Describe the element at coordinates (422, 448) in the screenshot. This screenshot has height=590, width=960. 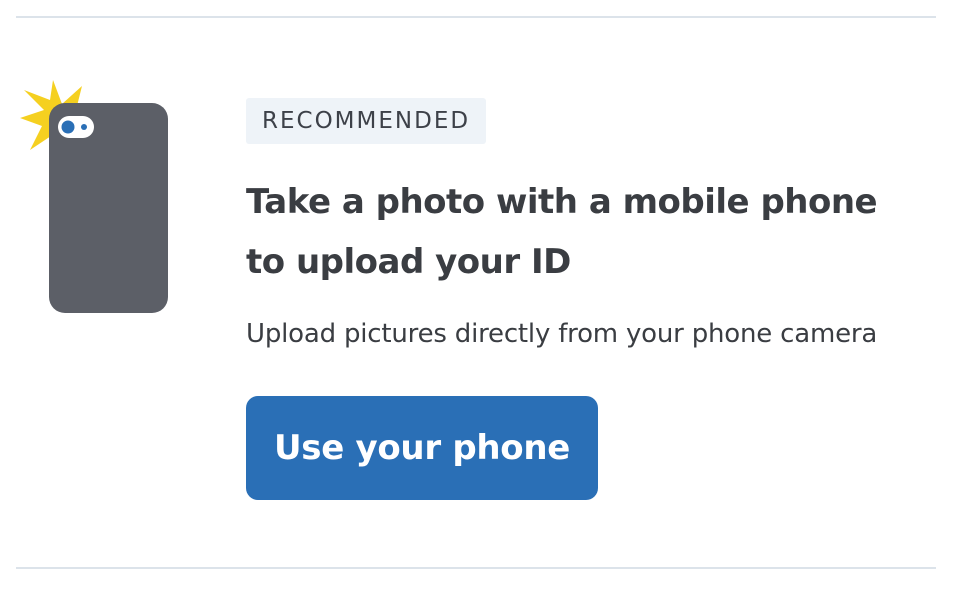
I see `use-your-phone-button: Use your phone` at that location.